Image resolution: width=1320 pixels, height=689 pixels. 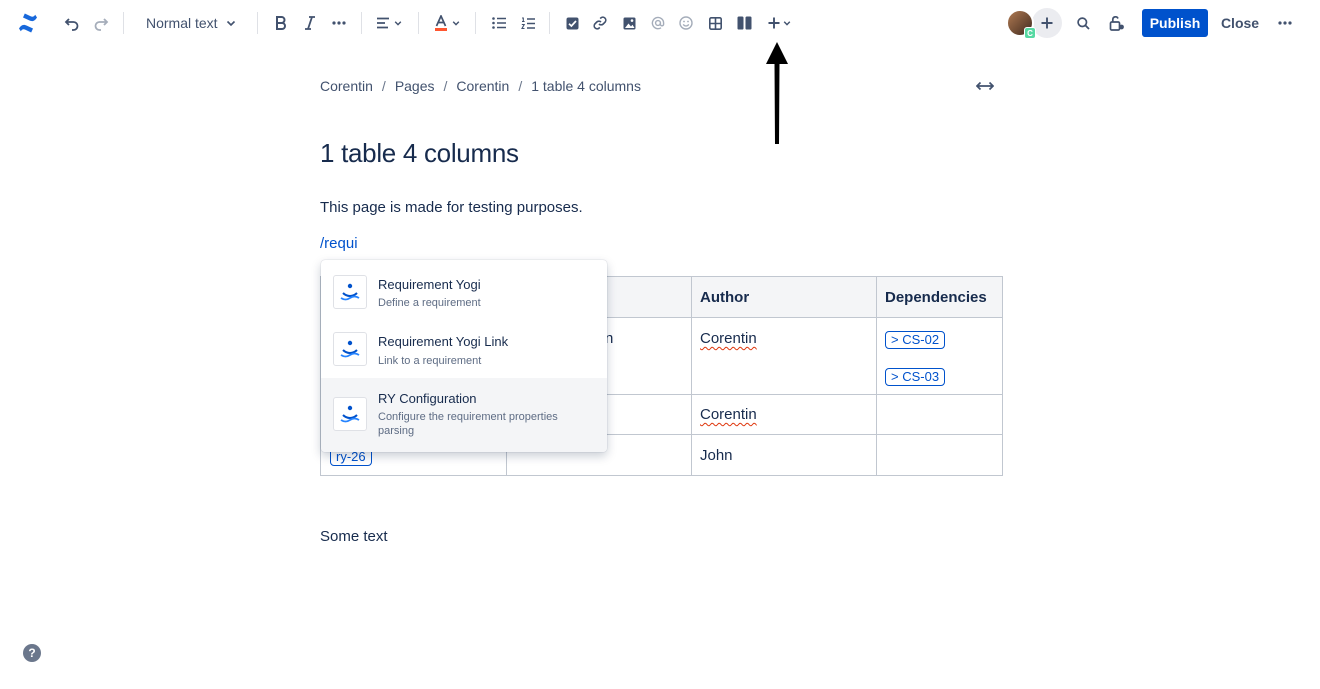 I want to click on body-paragraph: Some text, so click(x=354, y=536).